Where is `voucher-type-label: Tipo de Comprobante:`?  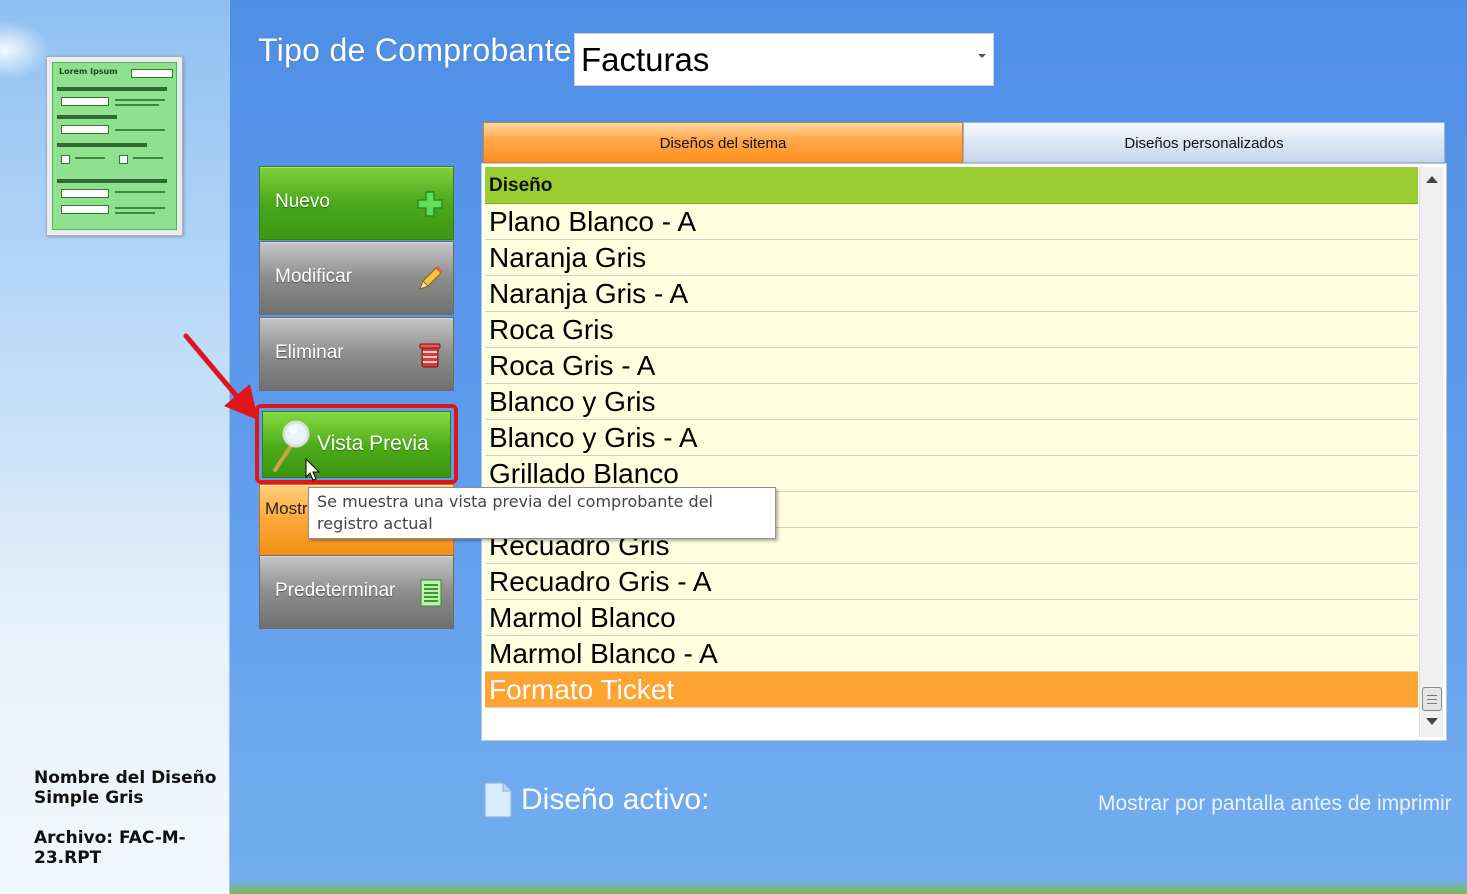
voucher-type-label: Tipo de Comprobante: is located at coordinates (420, 50).